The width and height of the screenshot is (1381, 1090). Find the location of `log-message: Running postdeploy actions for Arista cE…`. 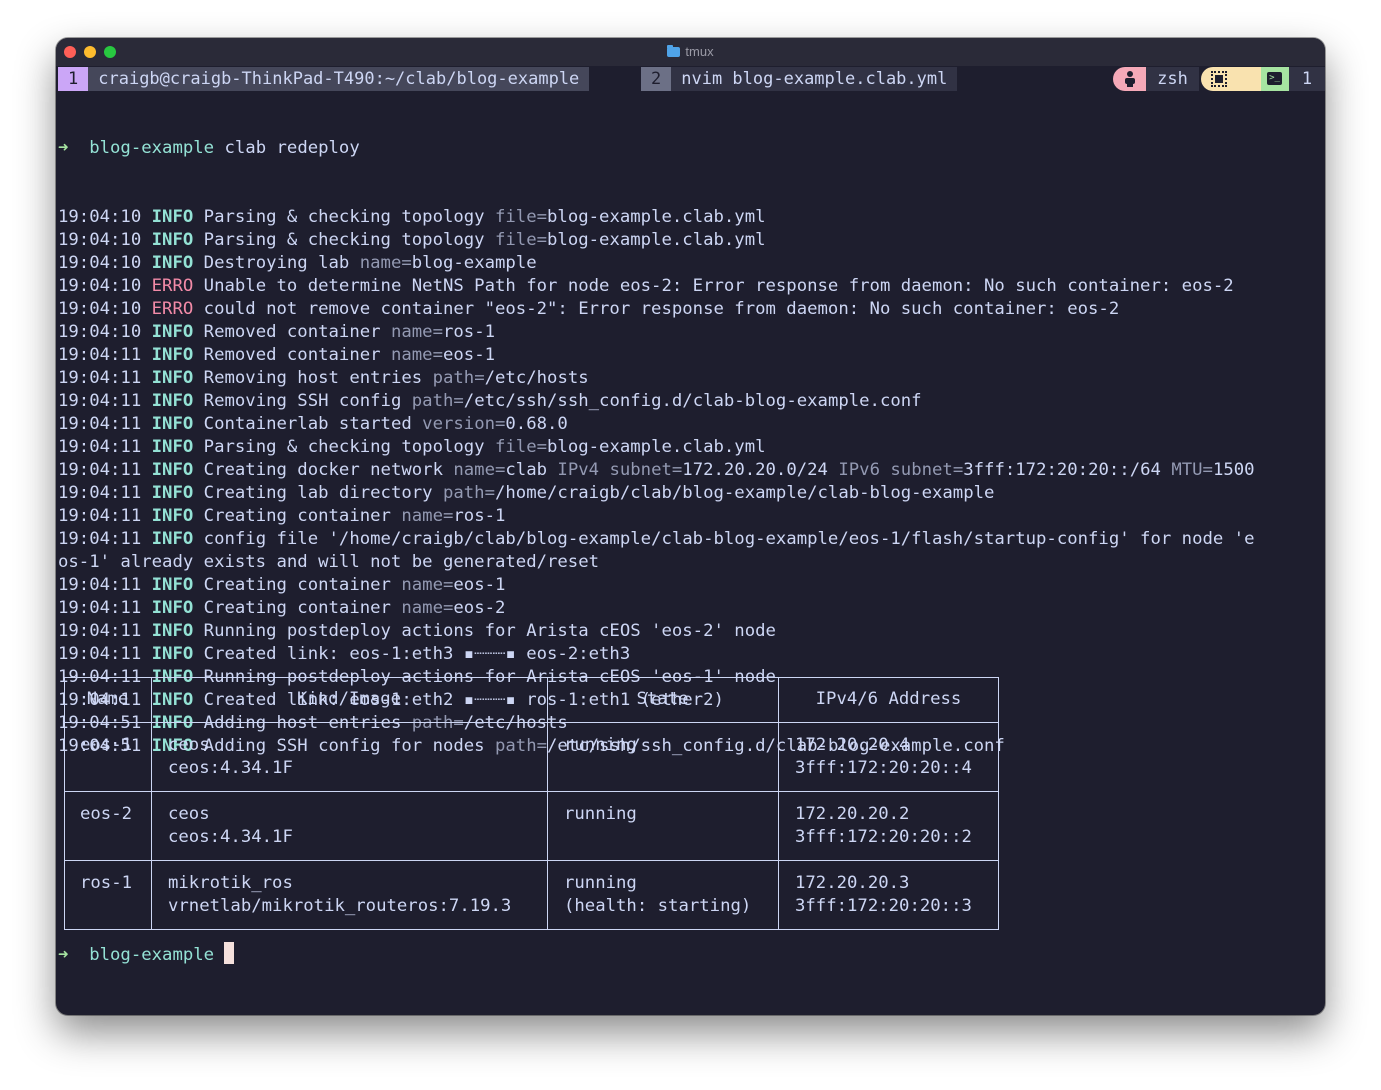

log-message: Running postdeploy actions for Arista cE… is located at coordinates (489, 631).